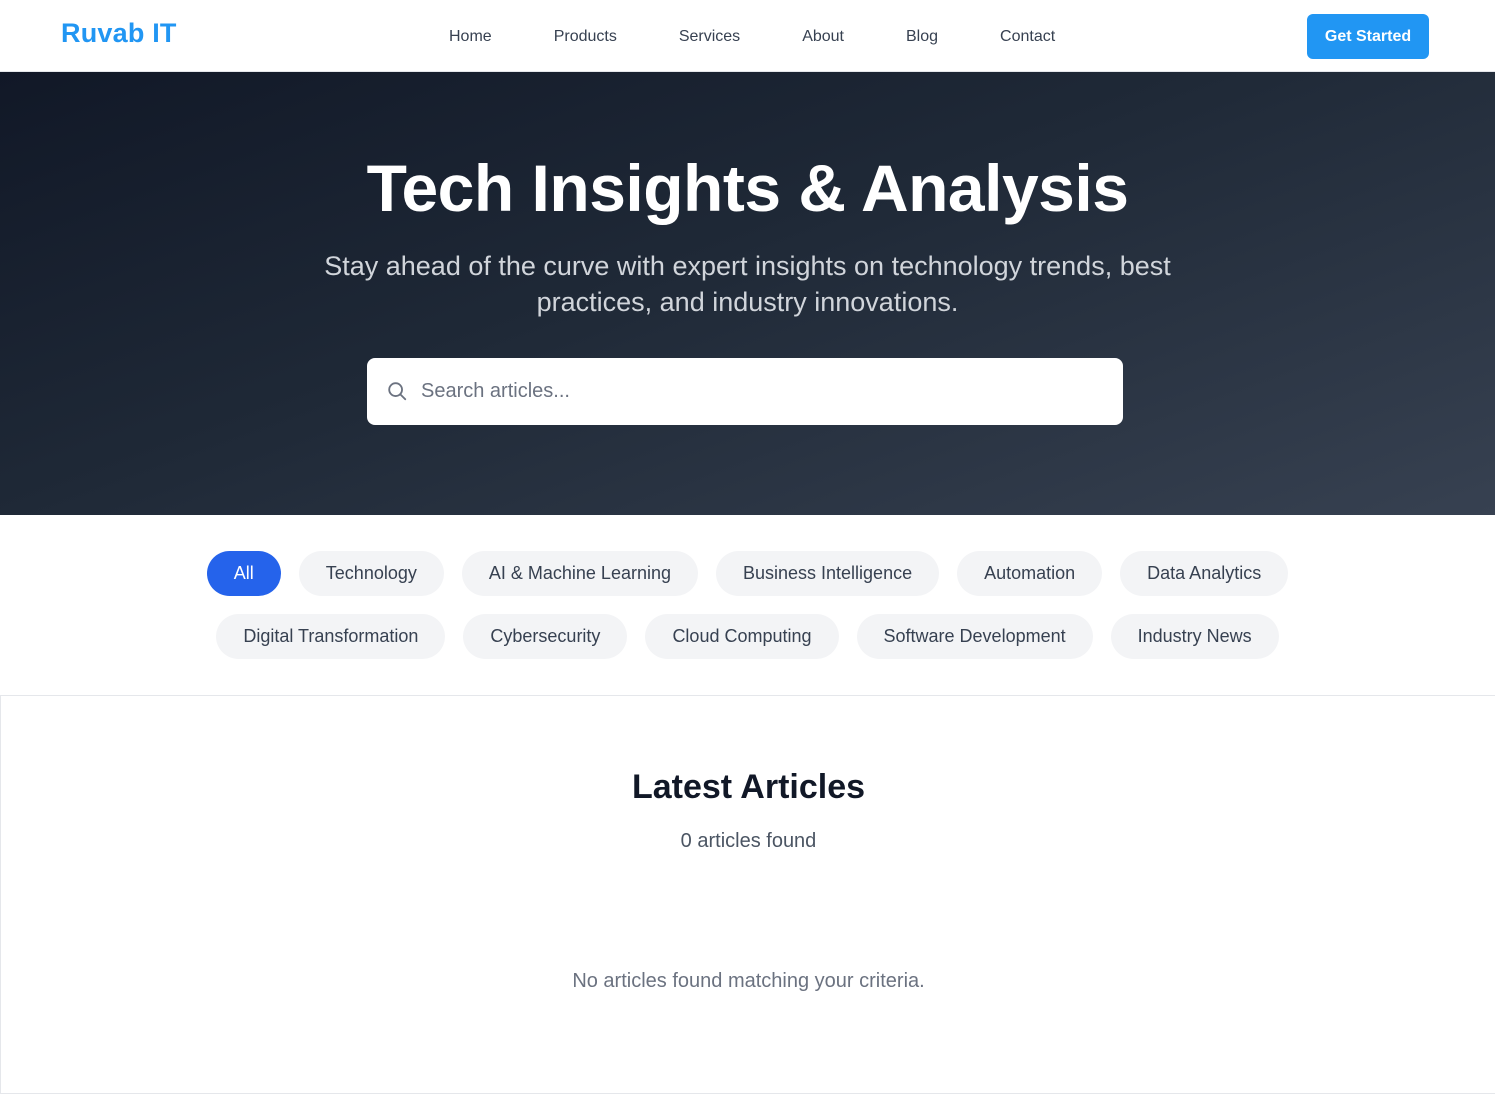 This screenshot has height=1094, width=1495. What do you see at coordinates (974, 636) in the screenshot?
I see `filter-chip-software-development: Software Development` at bounding box center [974, 636].